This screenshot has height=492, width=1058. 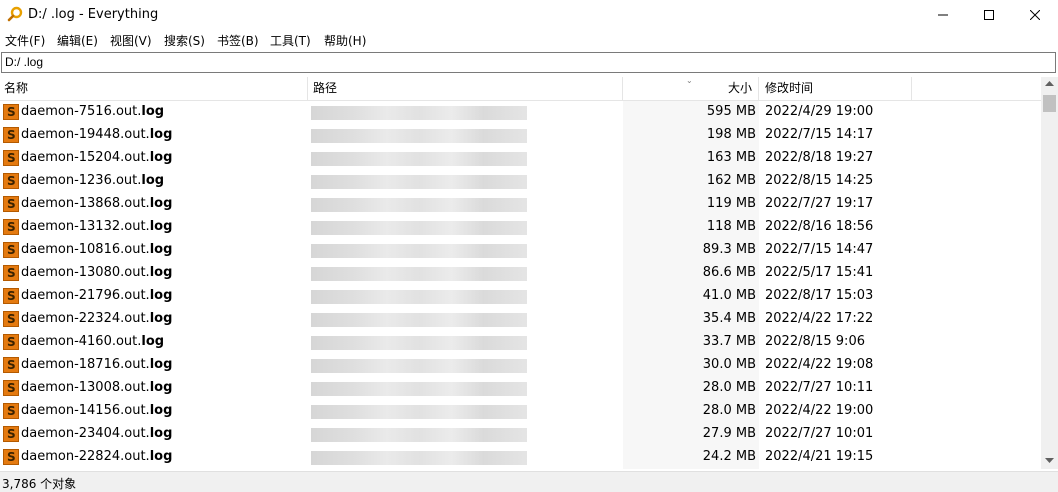 I want to click on minimize-button, so click(x=943, y=15).